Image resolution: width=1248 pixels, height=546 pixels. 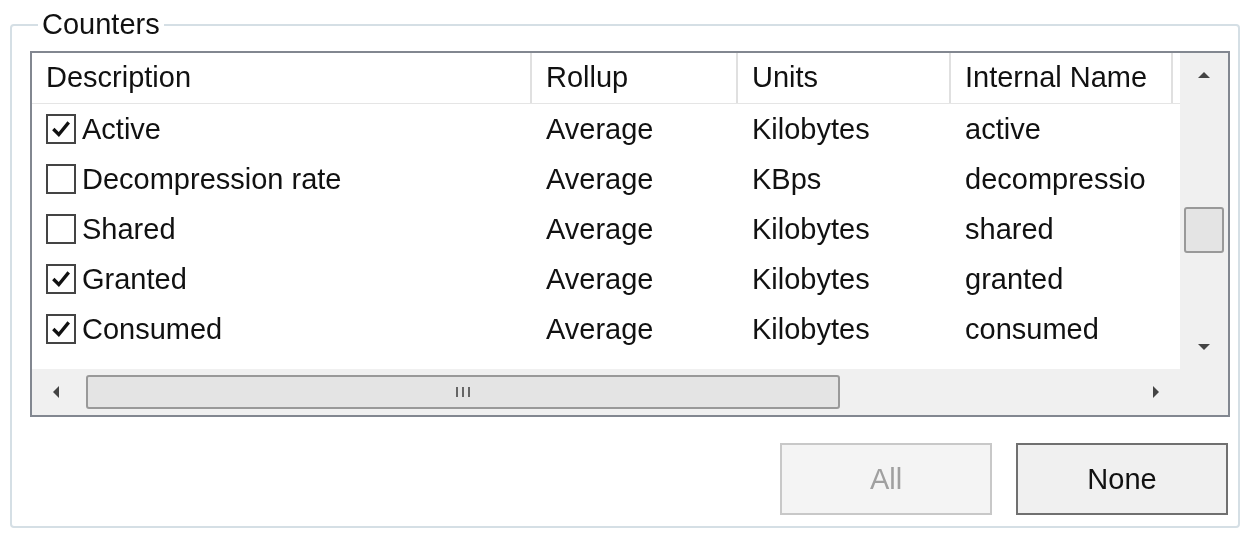 I want to click on table-cell: KBps, so click(x=787, y=179).